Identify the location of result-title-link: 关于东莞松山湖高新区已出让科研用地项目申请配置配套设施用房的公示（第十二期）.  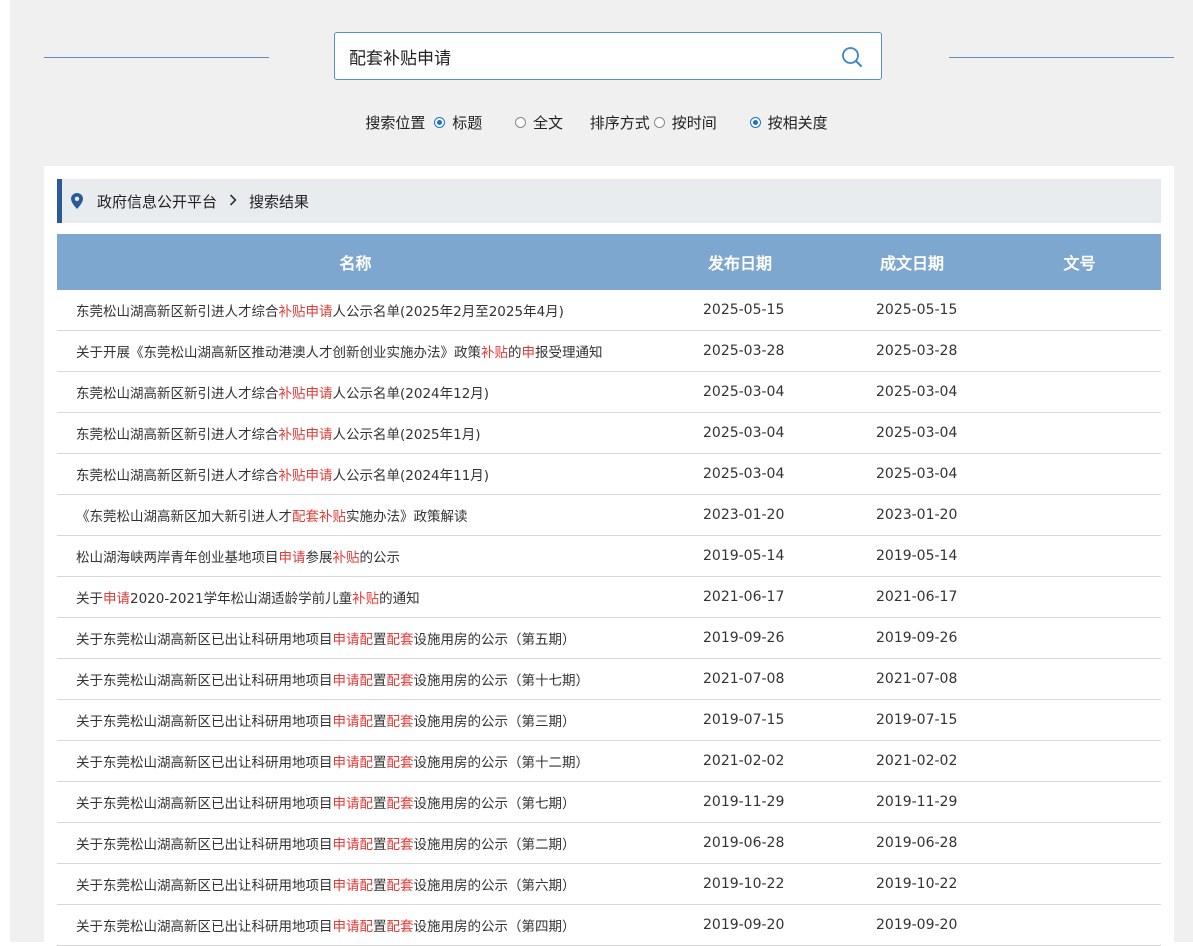
(355, 761).